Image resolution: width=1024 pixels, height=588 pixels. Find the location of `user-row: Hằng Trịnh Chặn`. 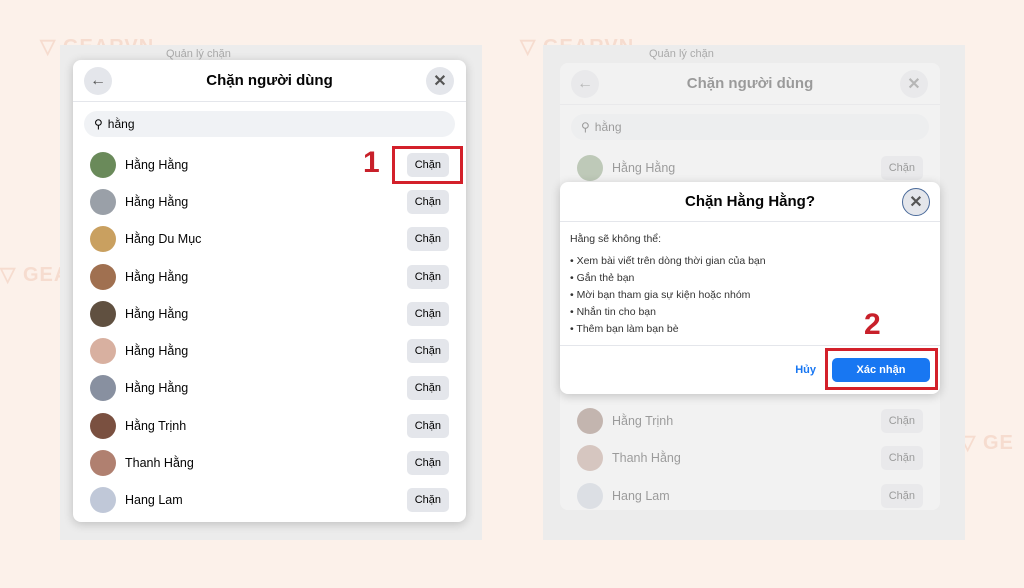

user-row: Hằng Trịnh Chặn is located at coordinates (269, 425).